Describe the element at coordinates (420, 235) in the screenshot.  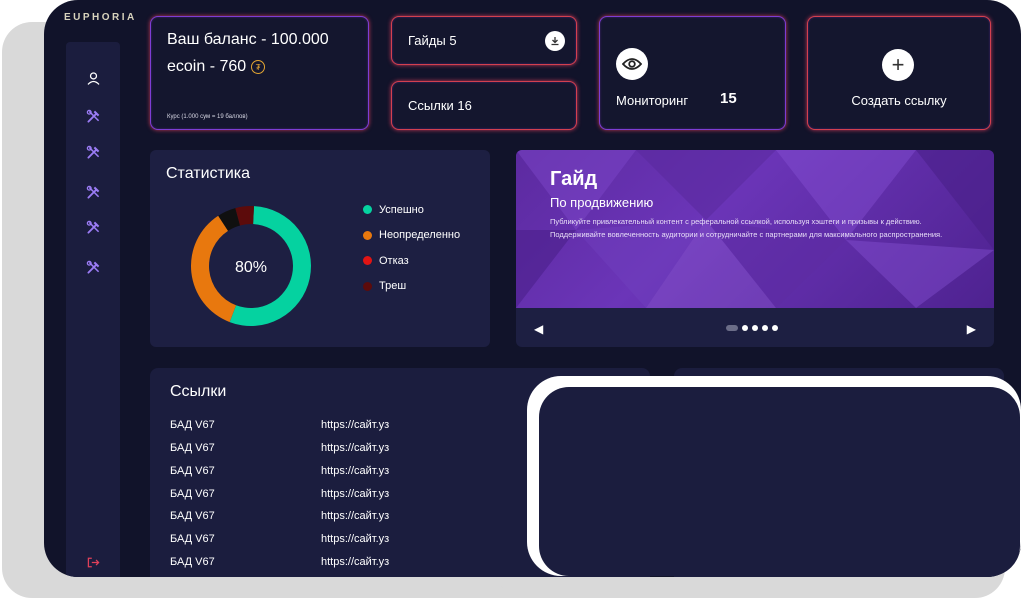
I see `legend-label: Неопределенно` at that location.